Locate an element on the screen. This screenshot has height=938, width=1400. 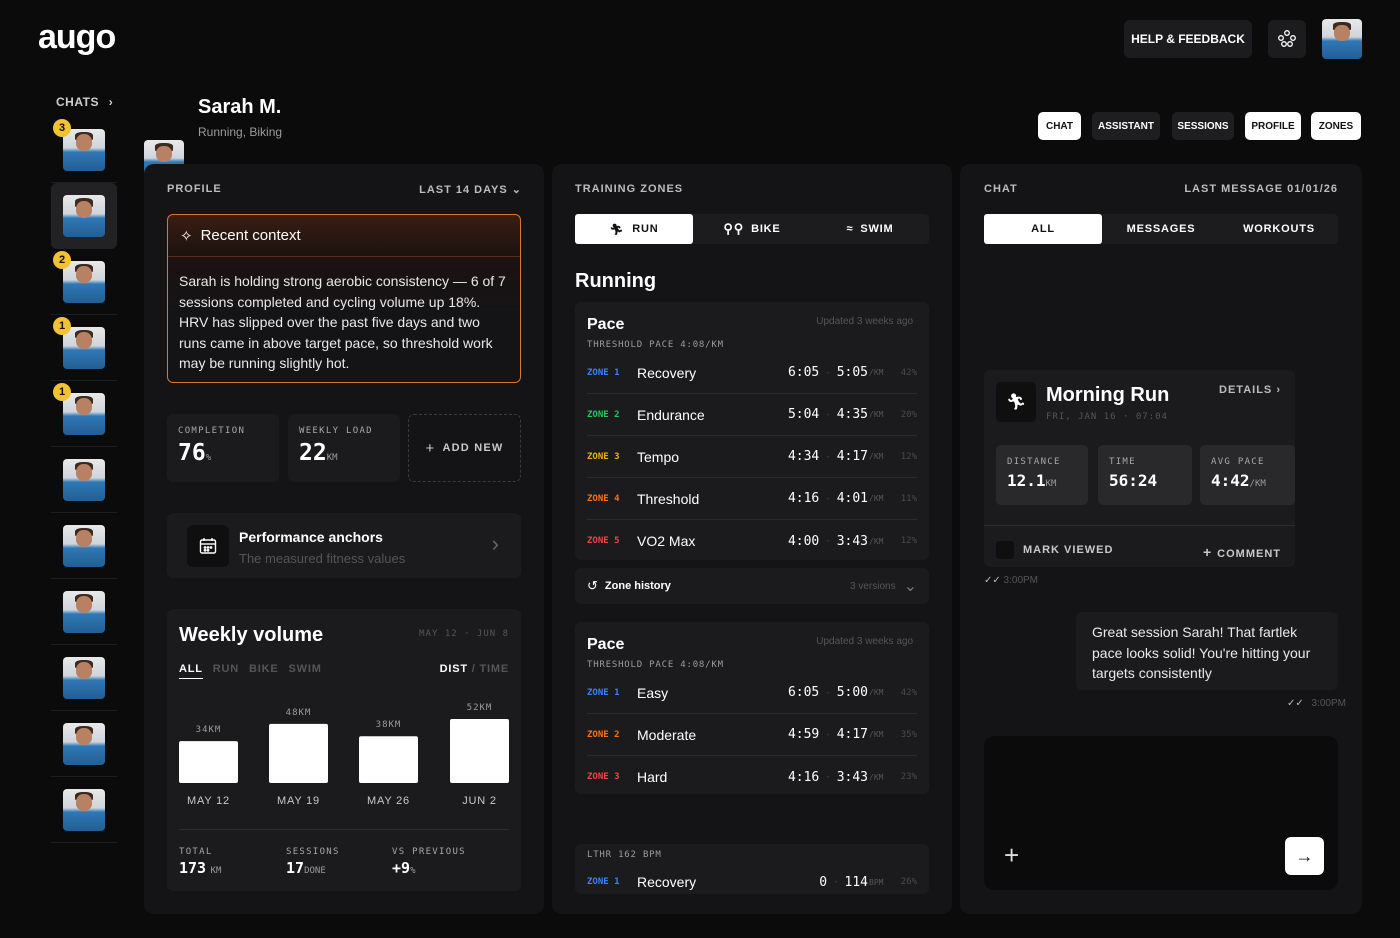
zone-row: ZONE 1 Recovery 0-114 BPM 26% is located at coordinates (752, 882).